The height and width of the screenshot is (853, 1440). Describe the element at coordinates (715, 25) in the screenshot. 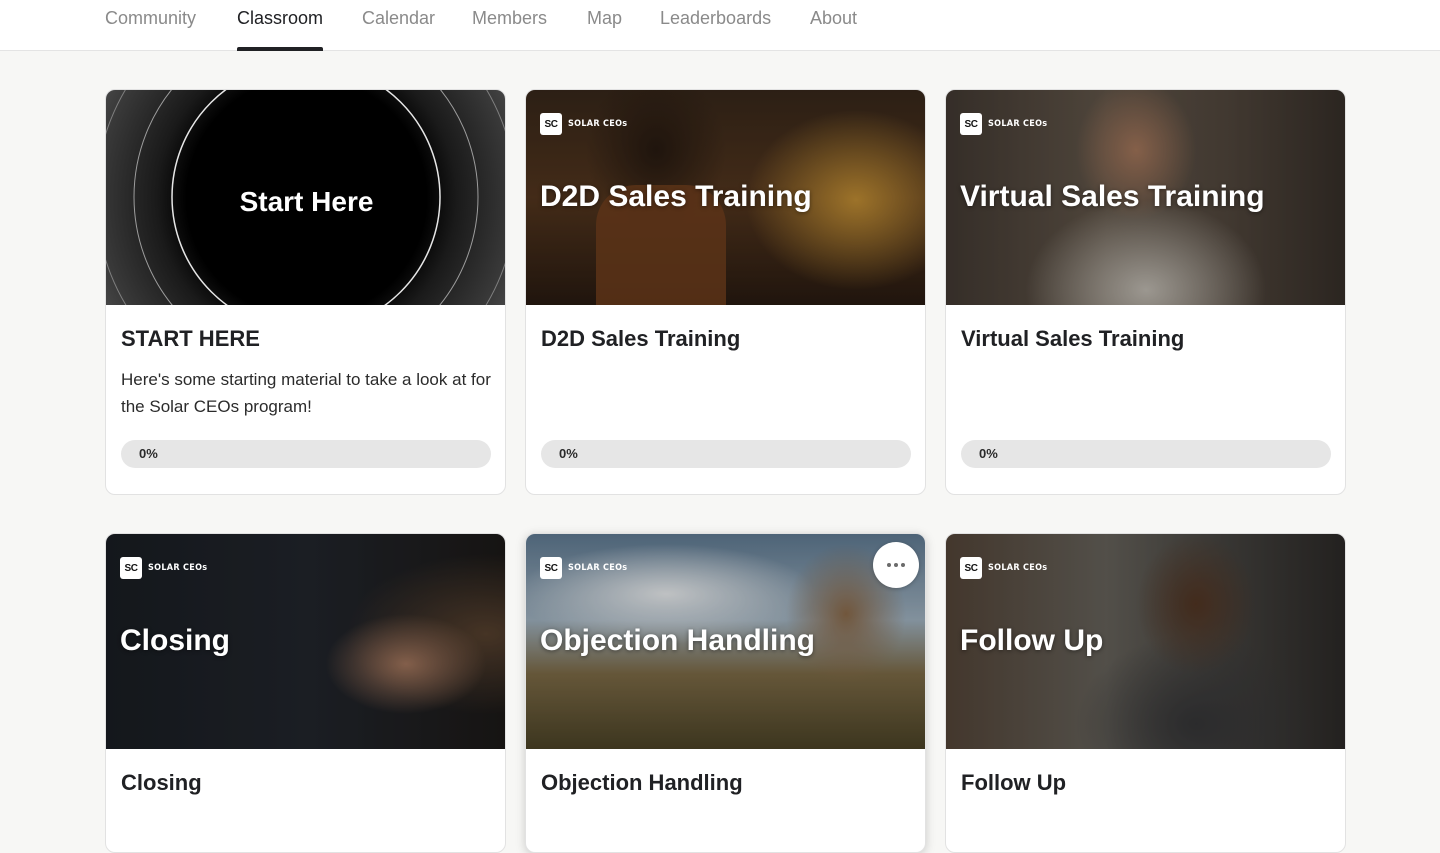

I see `tab-leaderboards: Leaderboards` at that location.